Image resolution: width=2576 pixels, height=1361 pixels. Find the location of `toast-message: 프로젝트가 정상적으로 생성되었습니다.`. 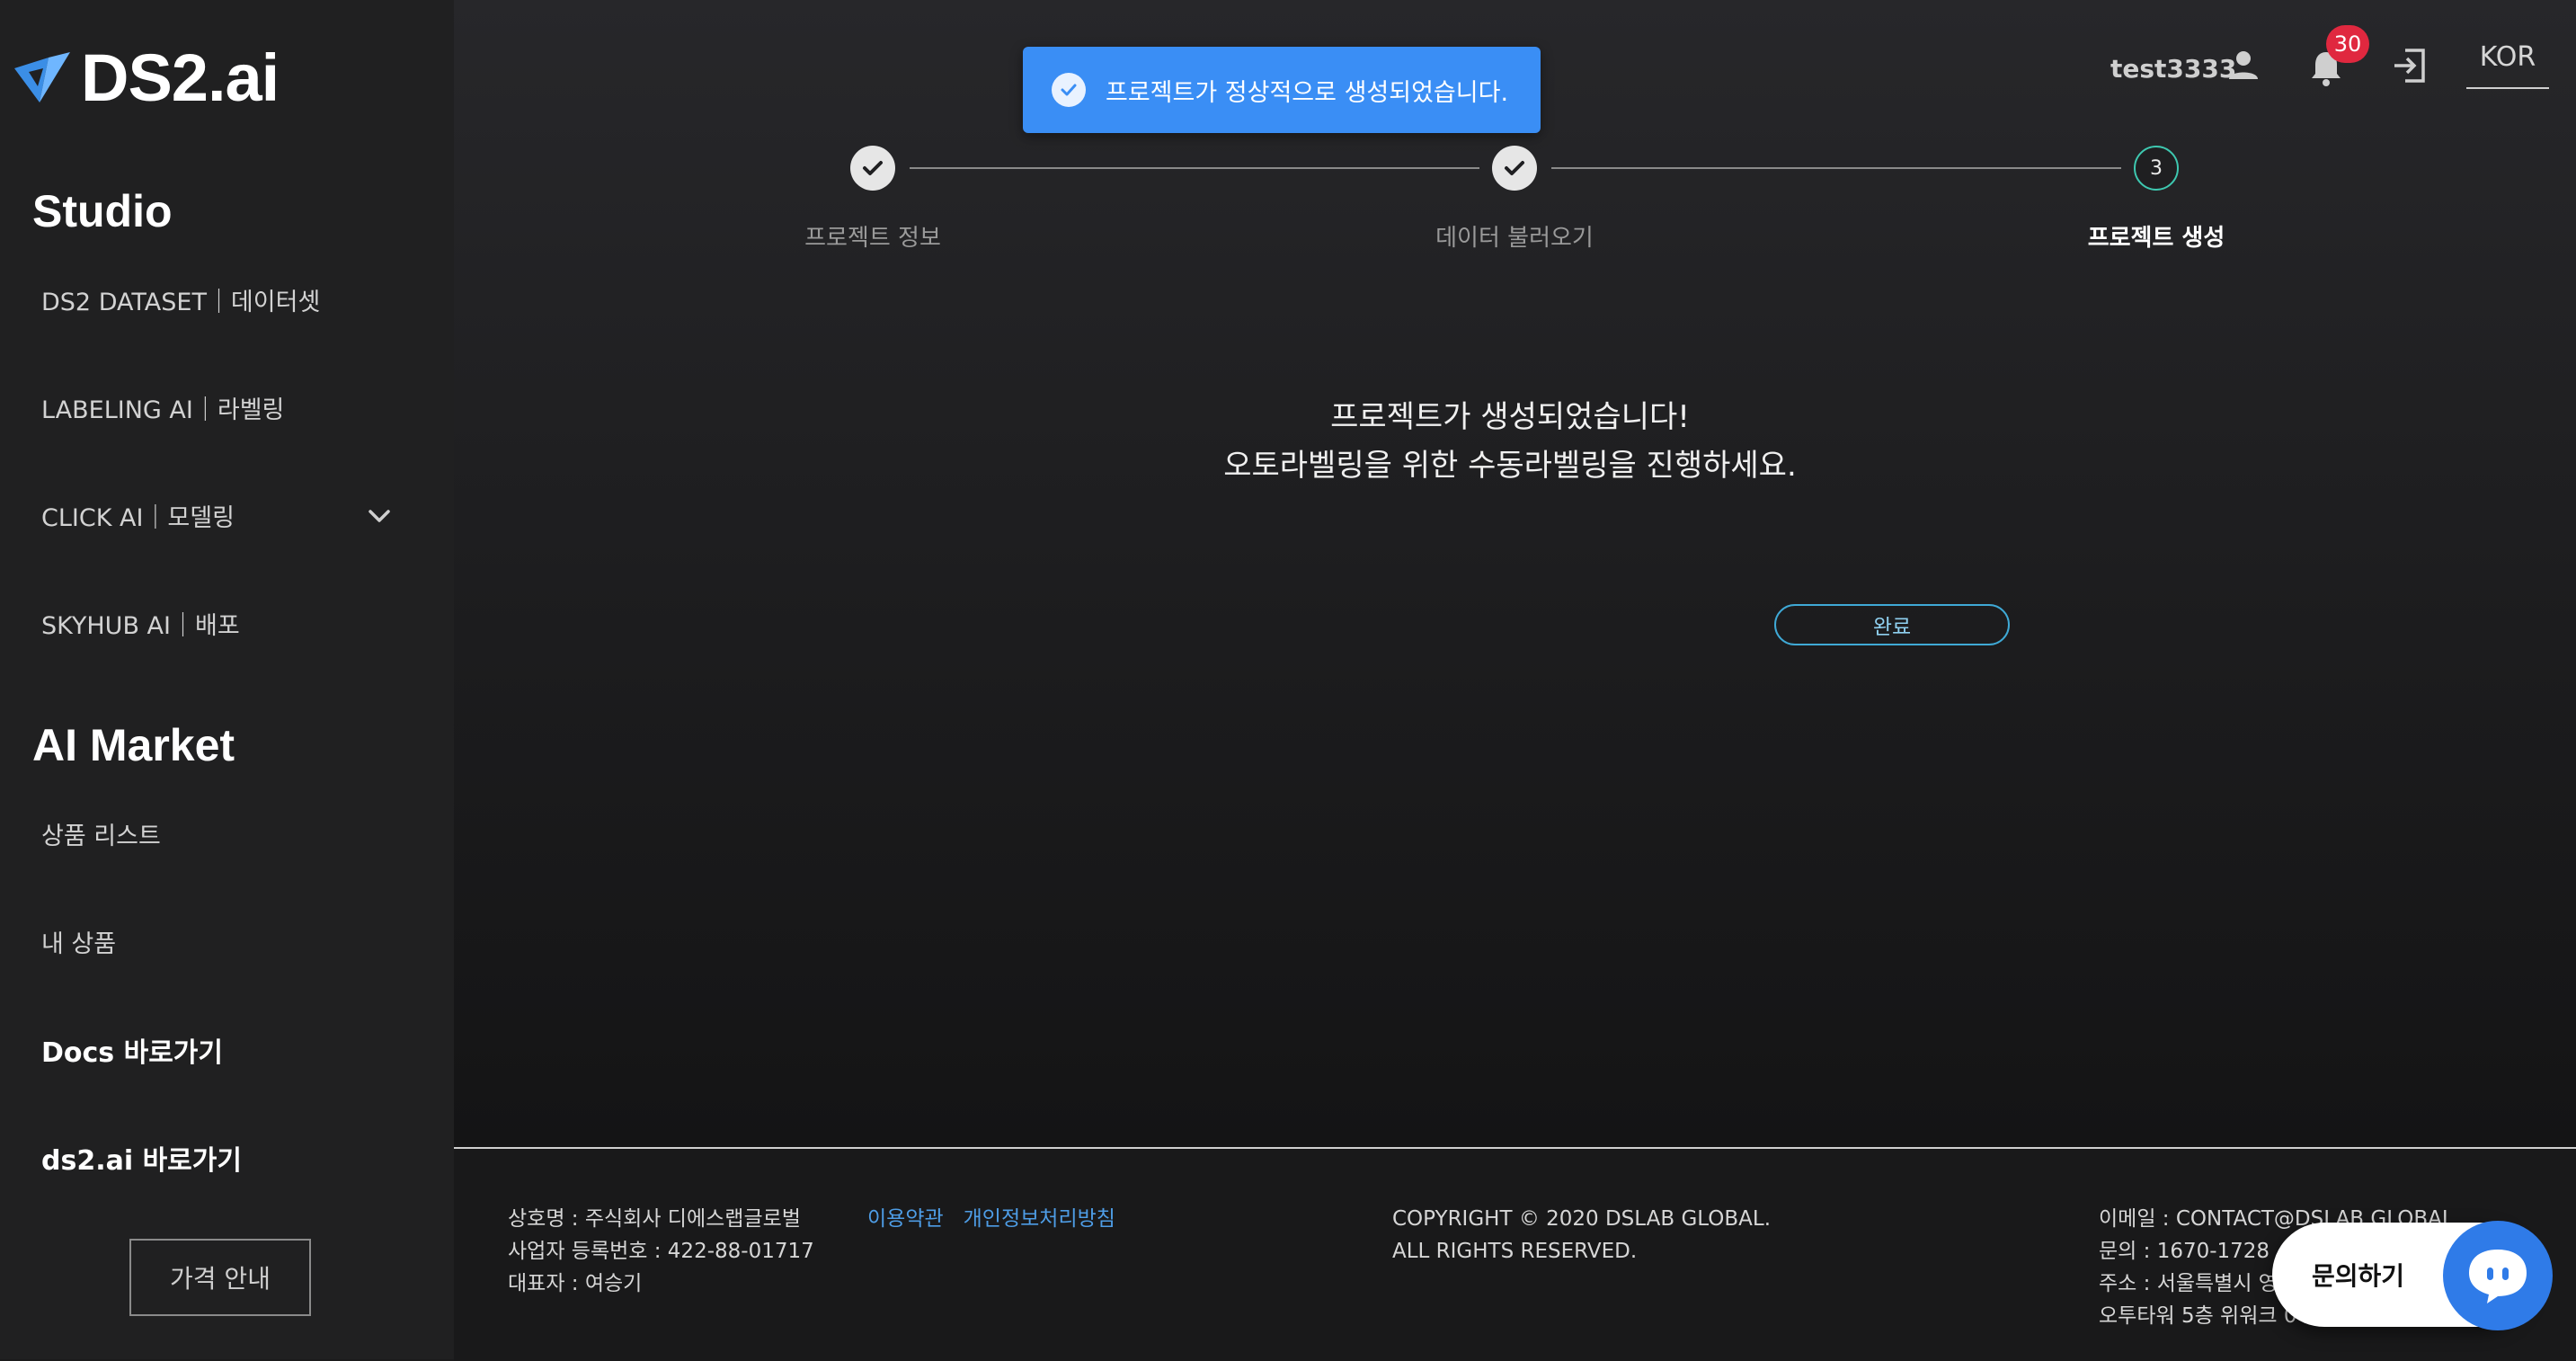

toast-message: 프로젝트가 정상적으로 생성되었습니다. is located at coordinates (1307, 92).